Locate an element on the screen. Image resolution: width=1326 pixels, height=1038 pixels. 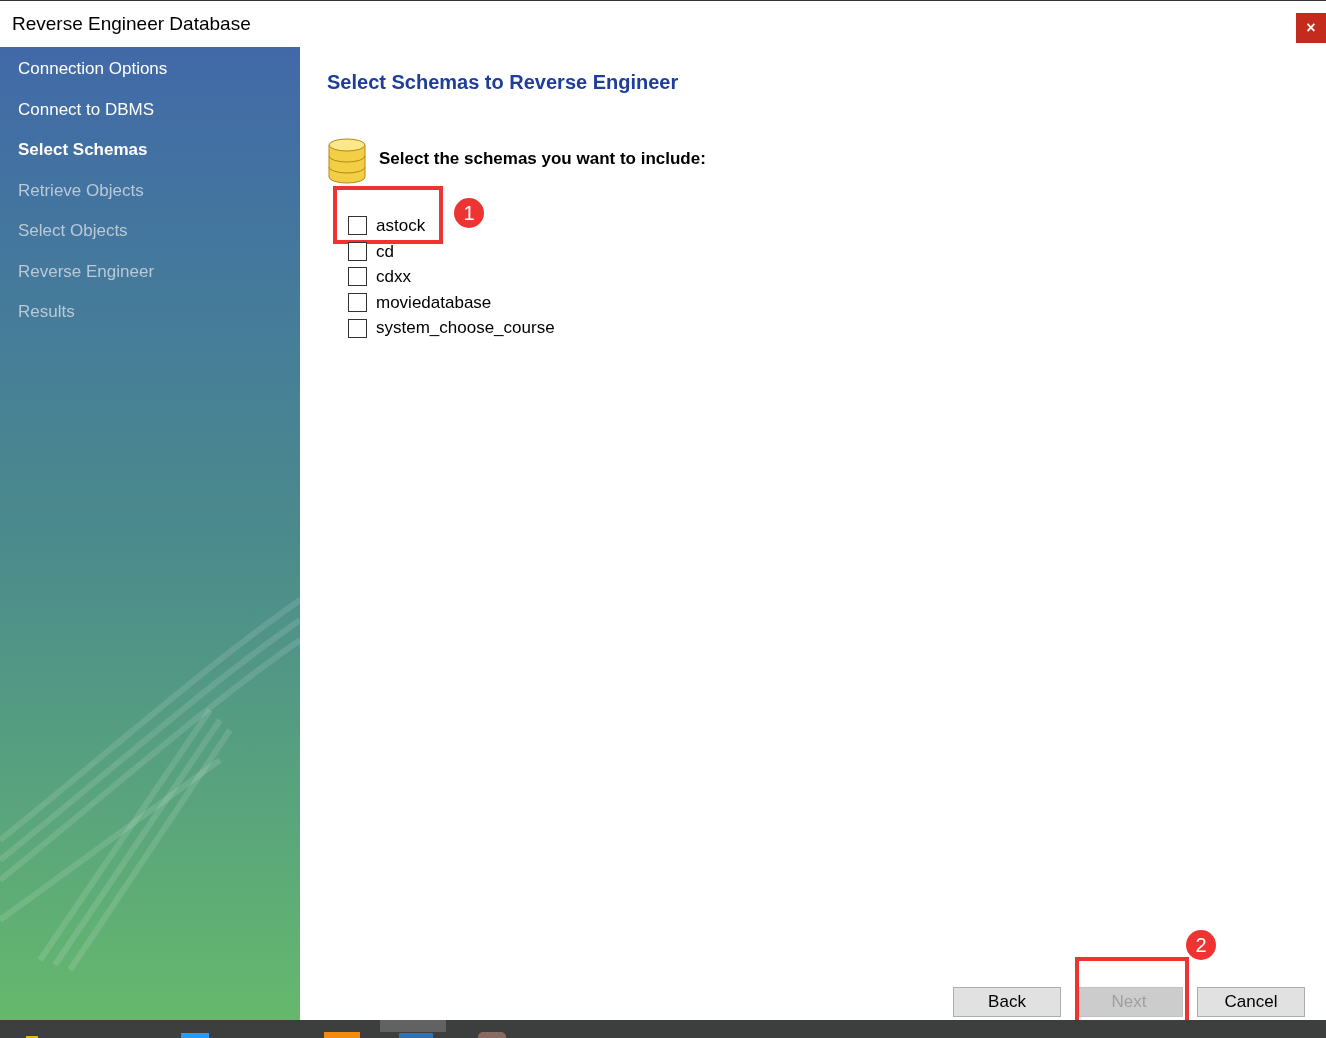
page-heading: Select Schemas to Reverse Engineer is located at coordinates (503, 82).